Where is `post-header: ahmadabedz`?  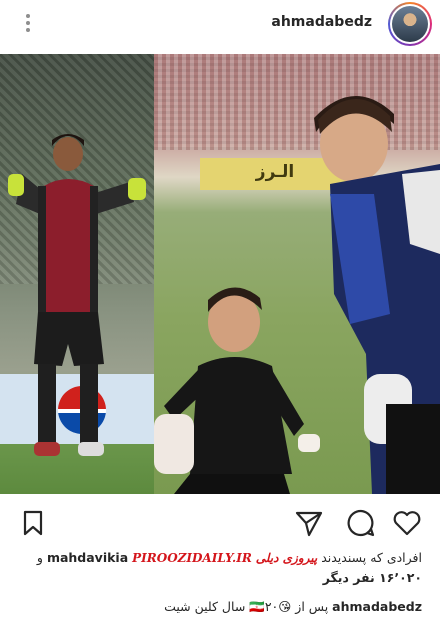
post-header: ahmadabedz is located at coordinates (220, 26).